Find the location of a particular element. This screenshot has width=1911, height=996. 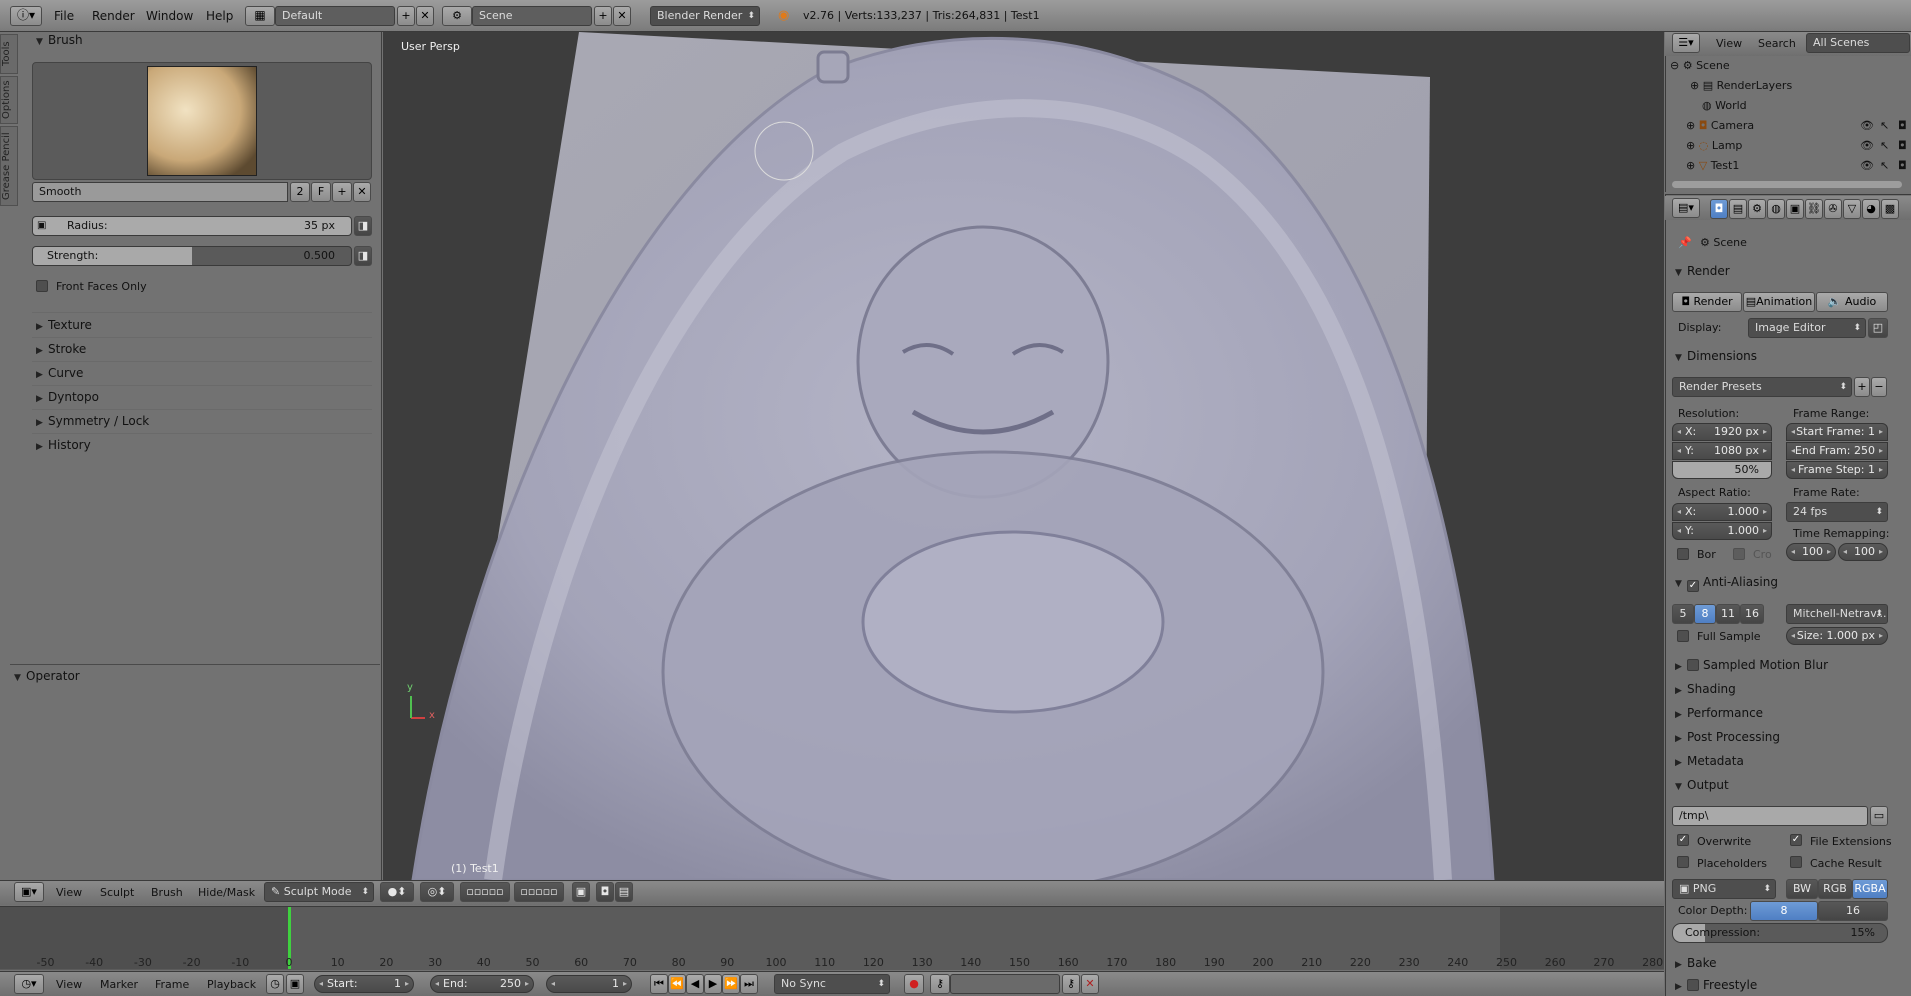

operator-panel-header: ▼ Operator is located at coordinates (47, 676).